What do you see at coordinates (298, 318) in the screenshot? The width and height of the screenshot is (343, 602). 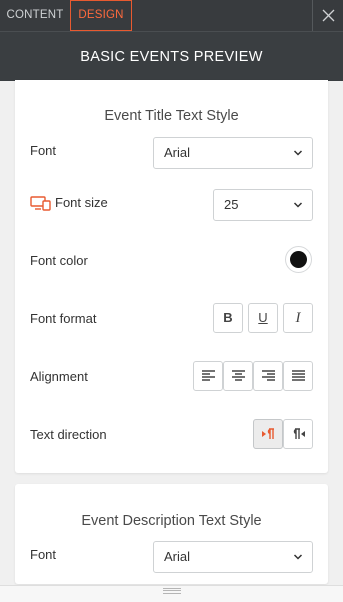 I see `italic-button: I` at bounding box center [298, 318].